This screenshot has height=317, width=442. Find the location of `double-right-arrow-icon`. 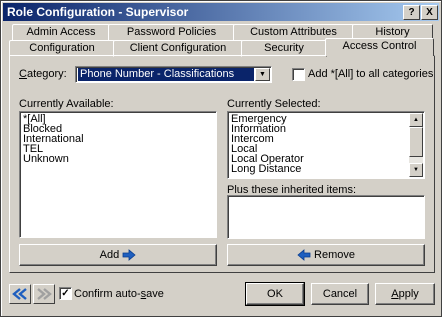

double-right-arrow-icon is located at coordinates (44, 294).